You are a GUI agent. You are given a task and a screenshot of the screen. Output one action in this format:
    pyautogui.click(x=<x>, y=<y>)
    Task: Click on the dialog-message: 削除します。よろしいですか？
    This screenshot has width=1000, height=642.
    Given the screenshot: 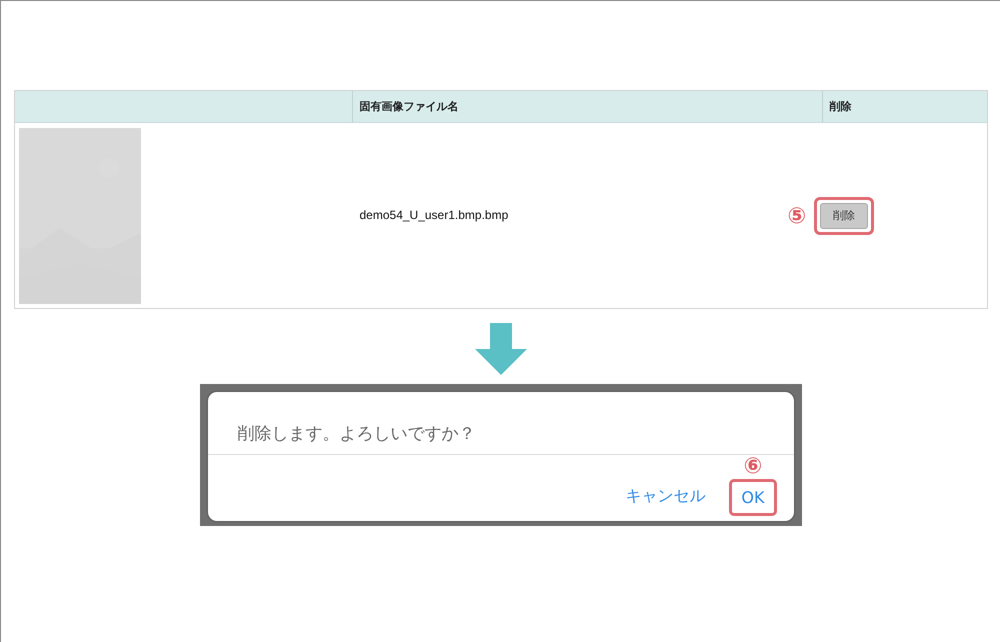 What is the action you would take?
    pyautogui.click(x=356, y=434)
    